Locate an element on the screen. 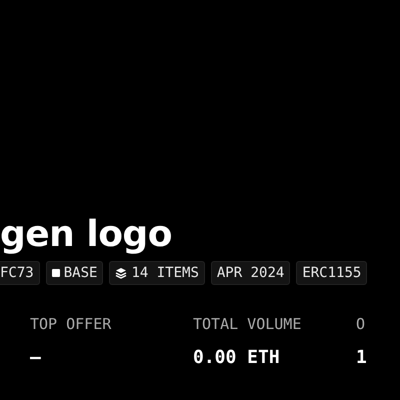 Image resolution: width=400 pixels, height=400 pixels. stat-label: TOP OFFER is located at coordinates (71, 324).